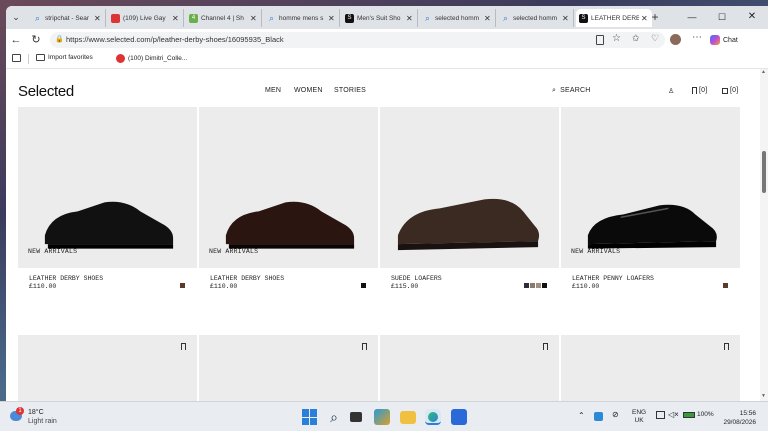 The image size is (768, 431). What do you see at coordinates (636, 38) in the screenshot?
I see `favorites-icon: ✩` at bounding box center [636, 38].